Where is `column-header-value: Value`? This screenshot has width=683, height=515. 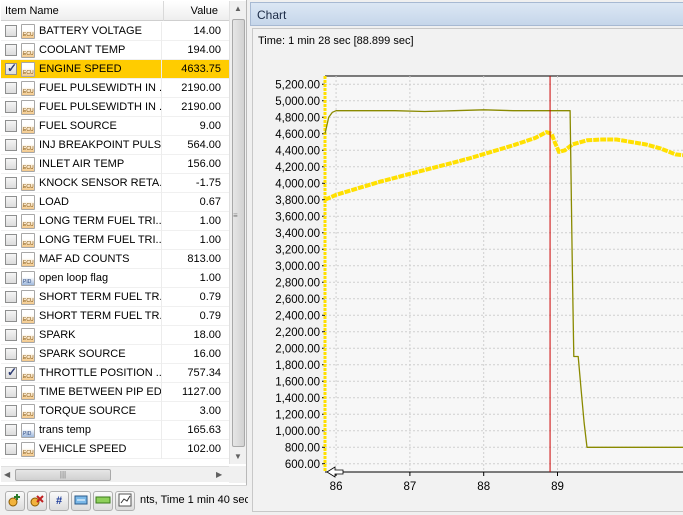 column-header-value: Value is located at coordinates (196, 11).